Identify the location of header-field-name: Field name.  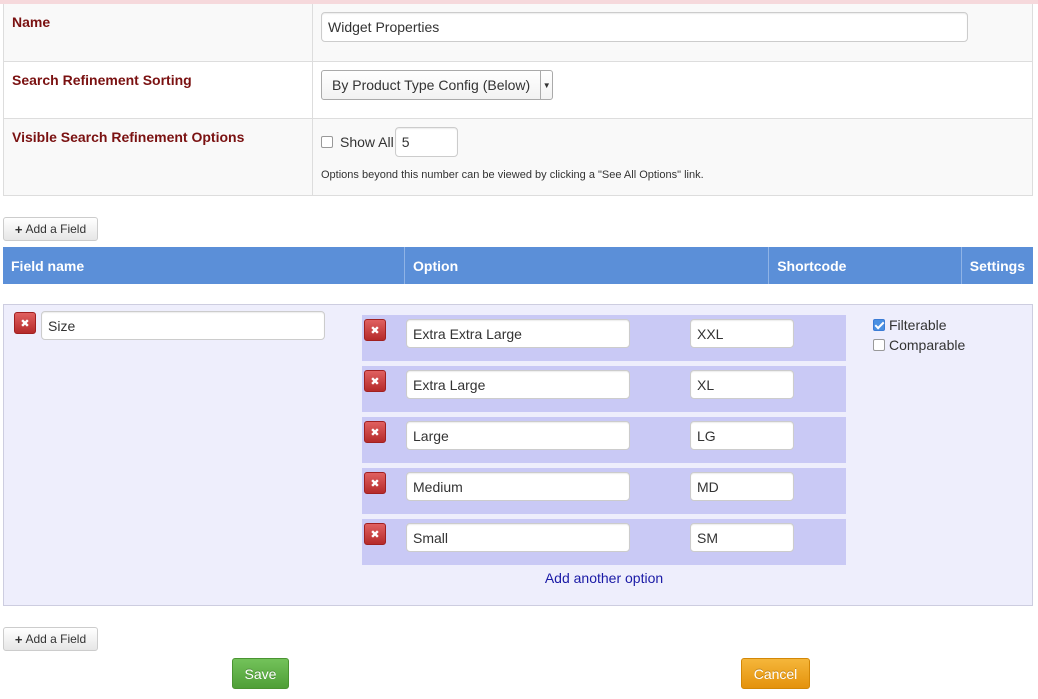
(204, 265).